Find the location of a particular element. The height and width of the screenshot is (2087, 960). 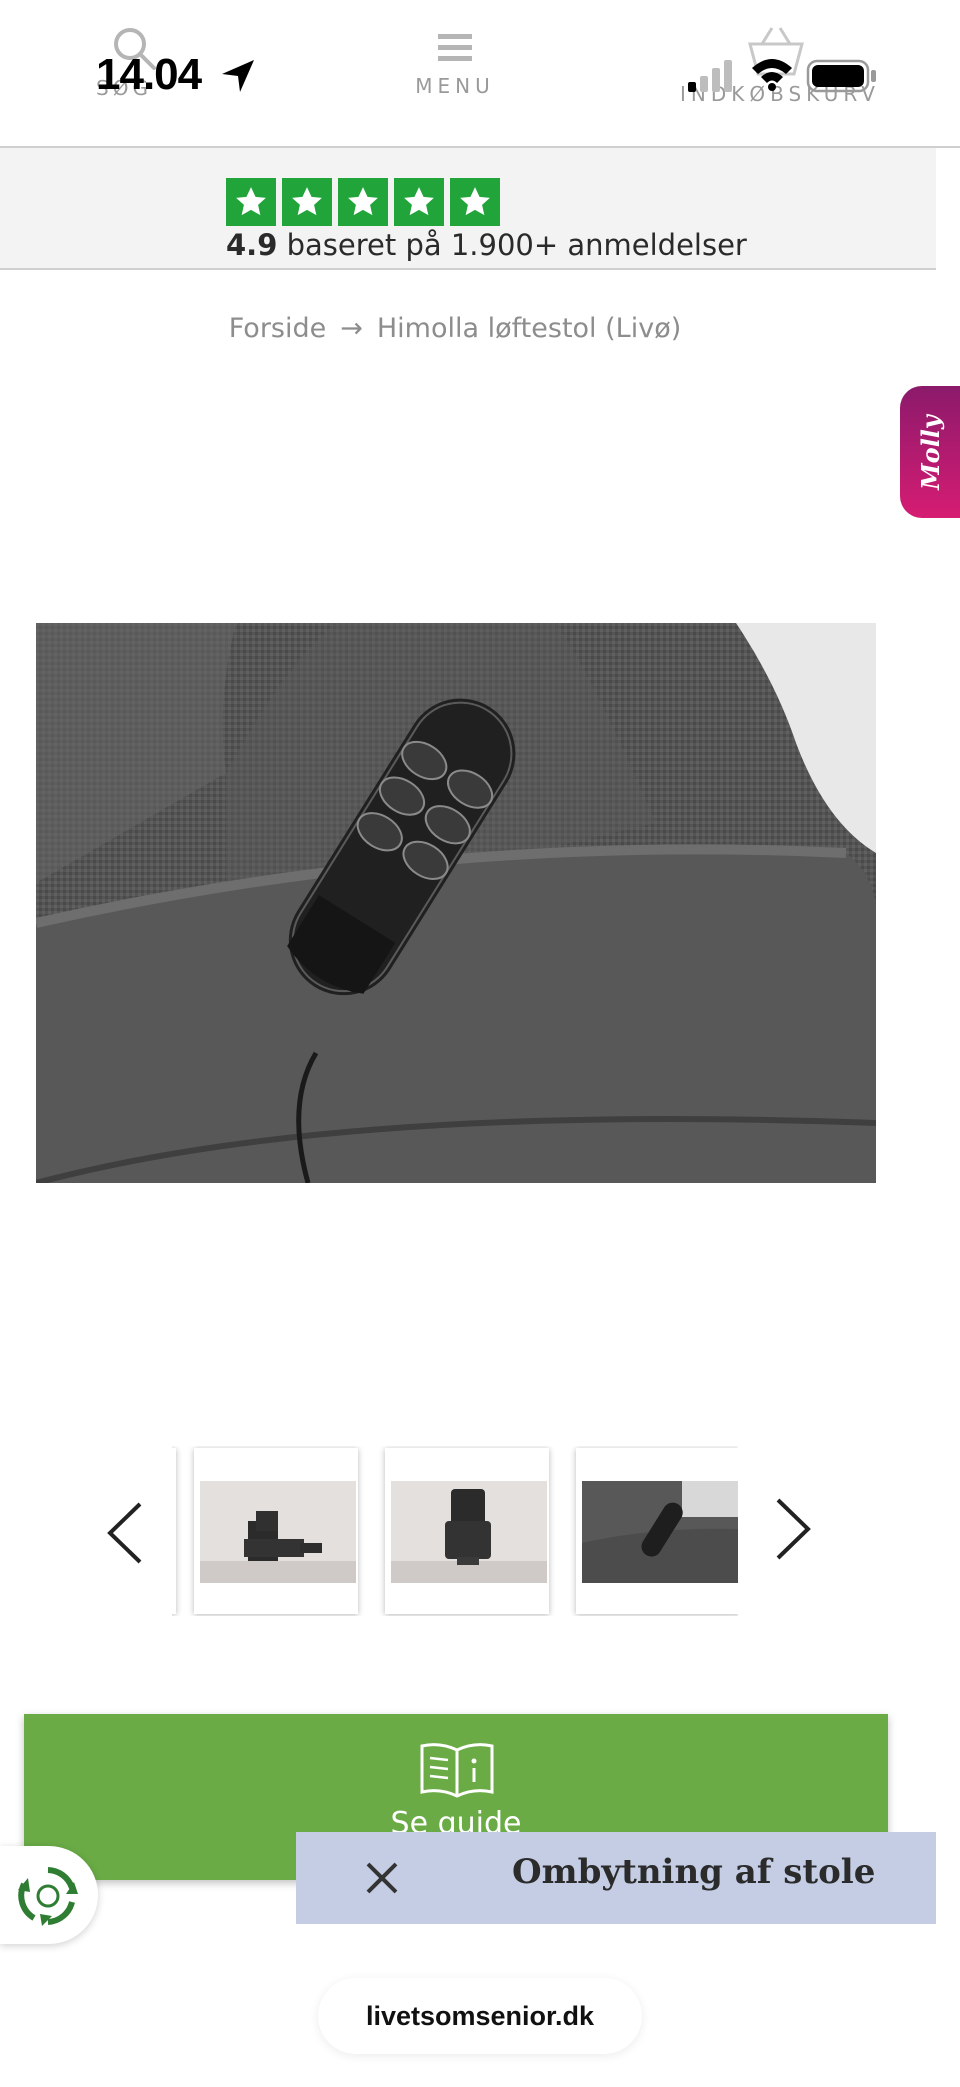

browser-url-bar: livetsomsenior.dk is located at coordinates (480, 2016).